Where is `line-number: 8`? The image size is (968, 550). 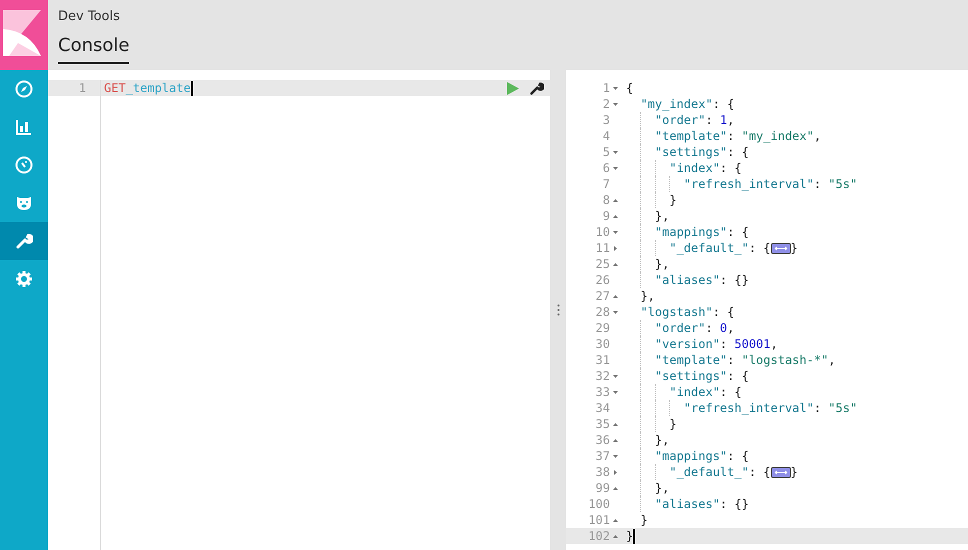
line-number: 8 is located at coordinates (606, 200).